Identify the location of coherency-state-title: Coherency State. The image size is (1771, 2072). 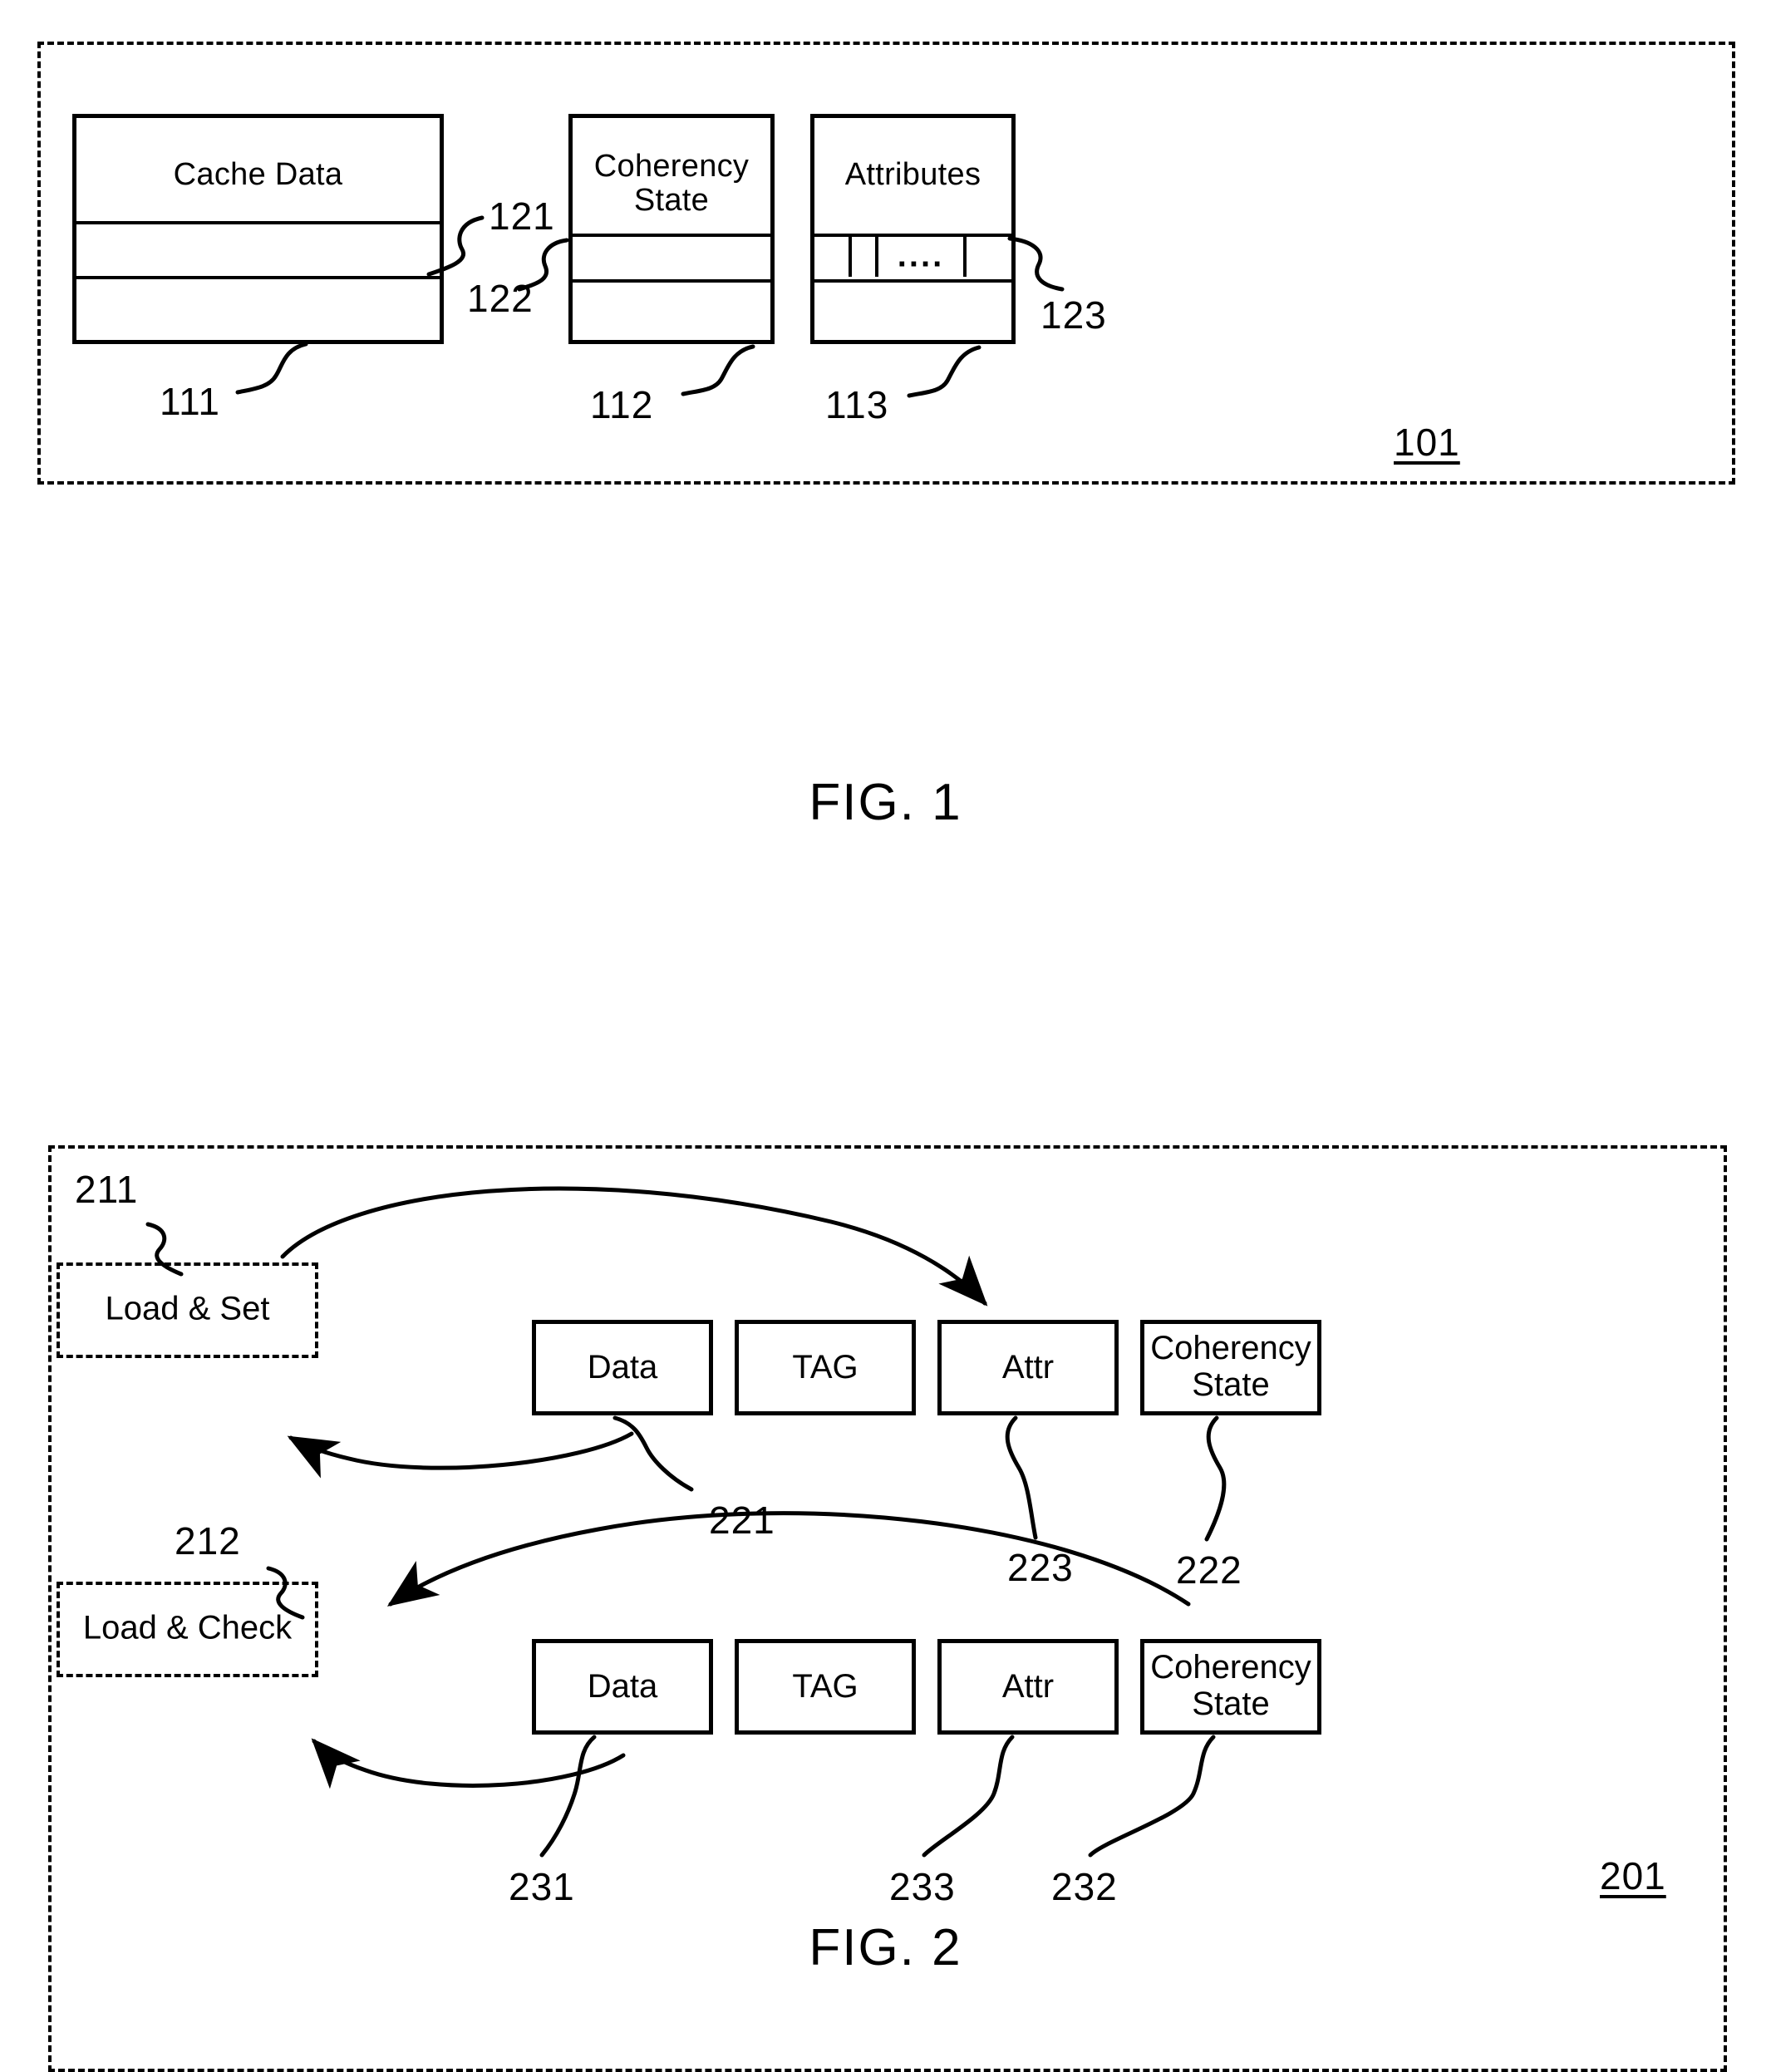
(671, 184).